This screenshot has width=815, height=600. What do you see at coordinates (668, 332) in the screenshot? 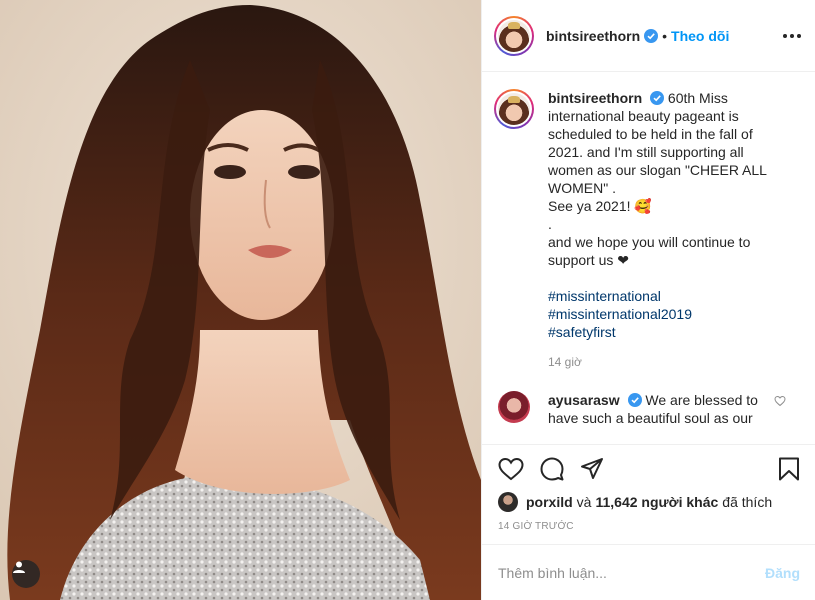
I see `hashtag-link: #safetyfirst` at bounding box center [668, 332].